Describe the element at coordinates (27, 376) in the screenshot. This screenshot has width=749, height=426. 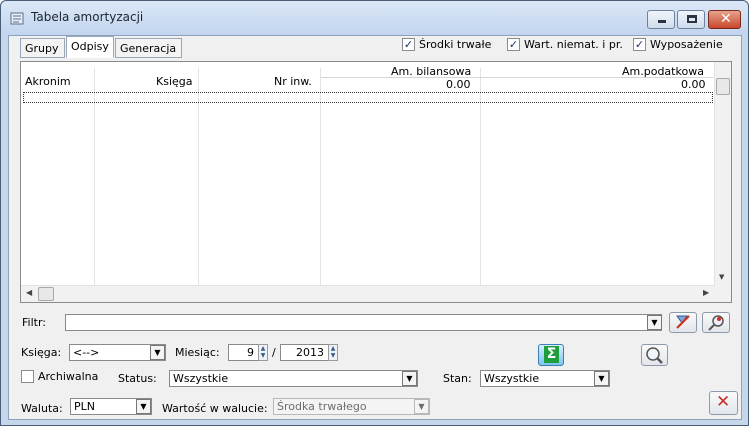
I see `checkbox-box` at that location.